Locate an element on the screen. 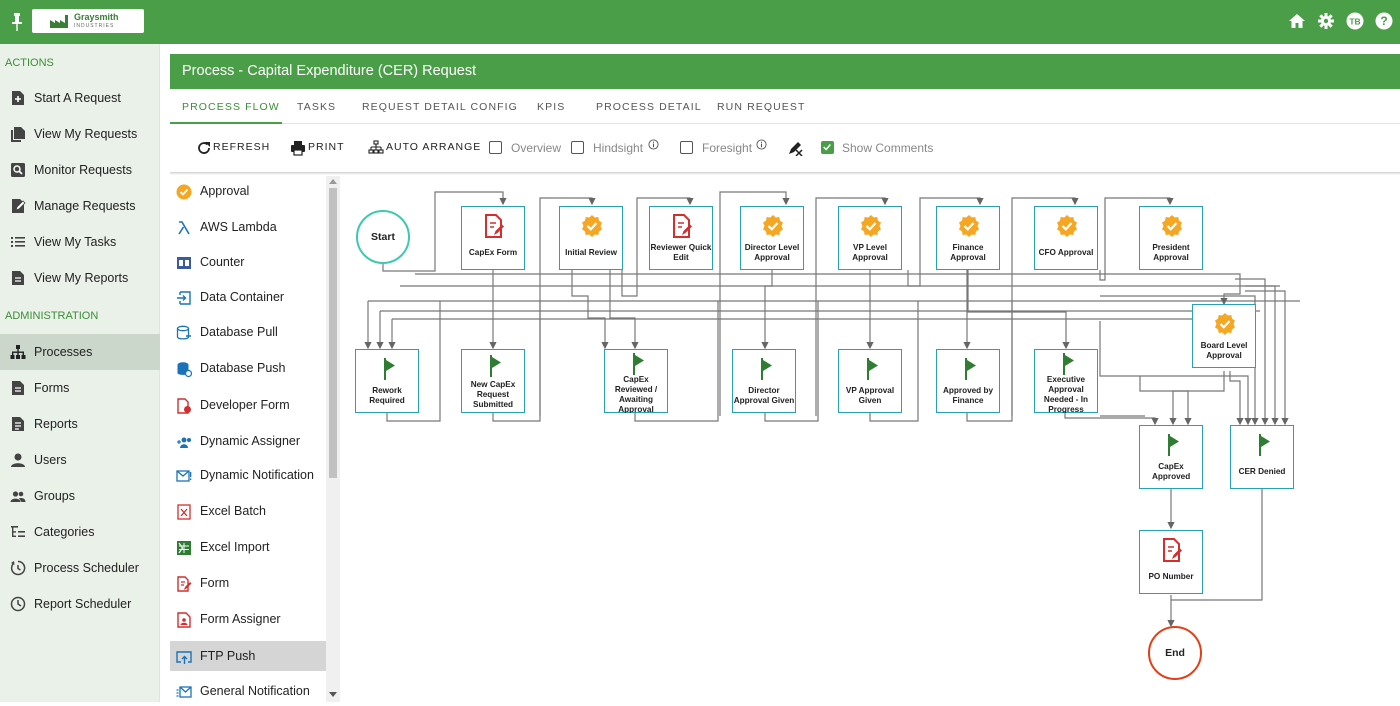 Image resolution: width=1400 pixels, height=706 pixels. node-vp-approval-given: VP Approval Given is located at coordinates (870, 381).